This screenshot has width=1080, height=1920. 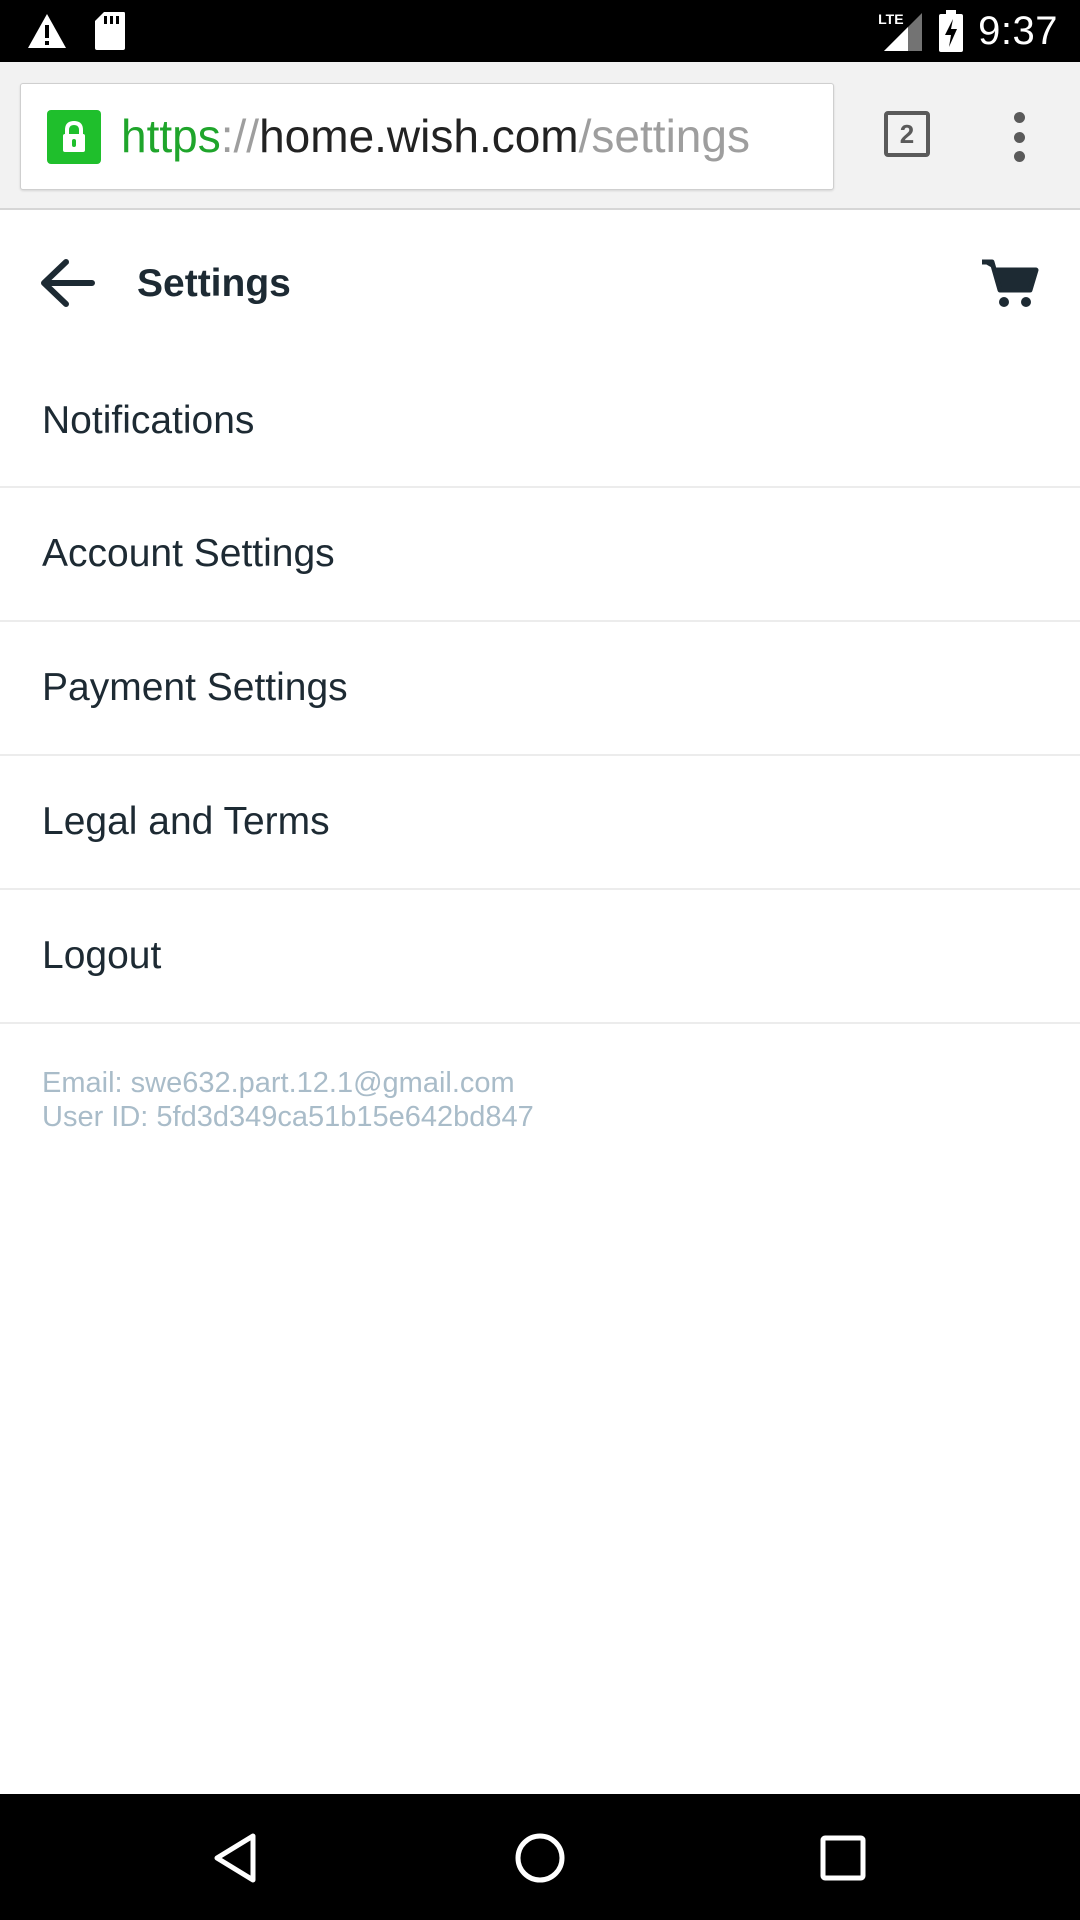 I want to click on warning-icon, so click(x=47, y=31).